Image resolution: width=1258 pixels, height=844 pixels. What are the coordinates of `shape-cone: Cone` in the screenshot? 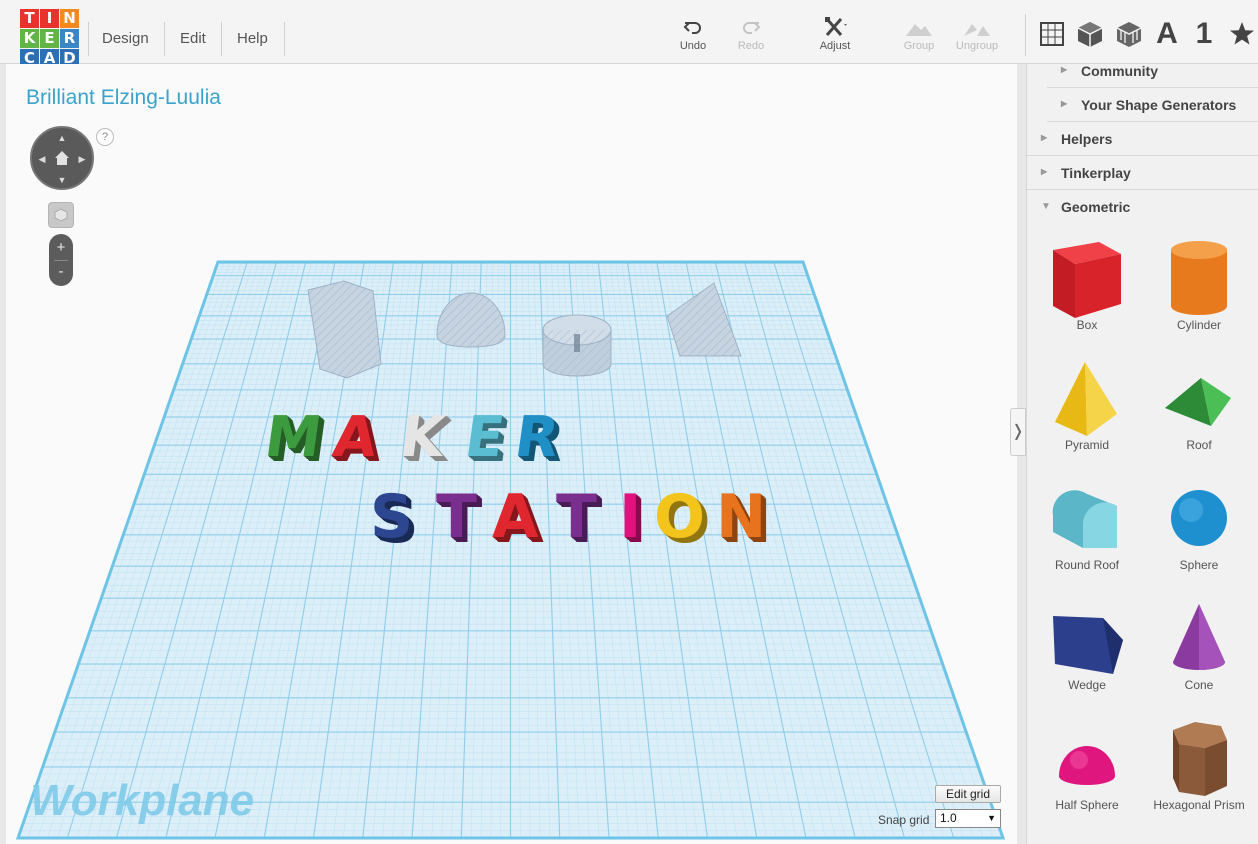 It's located at (1199, 649).